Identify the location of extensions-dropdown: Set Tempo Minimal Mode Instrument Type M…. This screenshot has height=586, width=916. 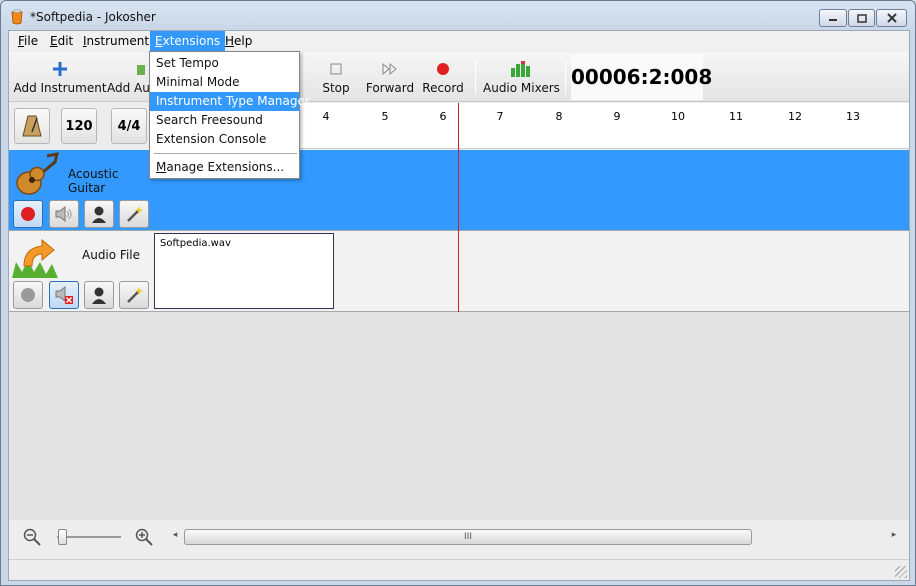
(229, 115).